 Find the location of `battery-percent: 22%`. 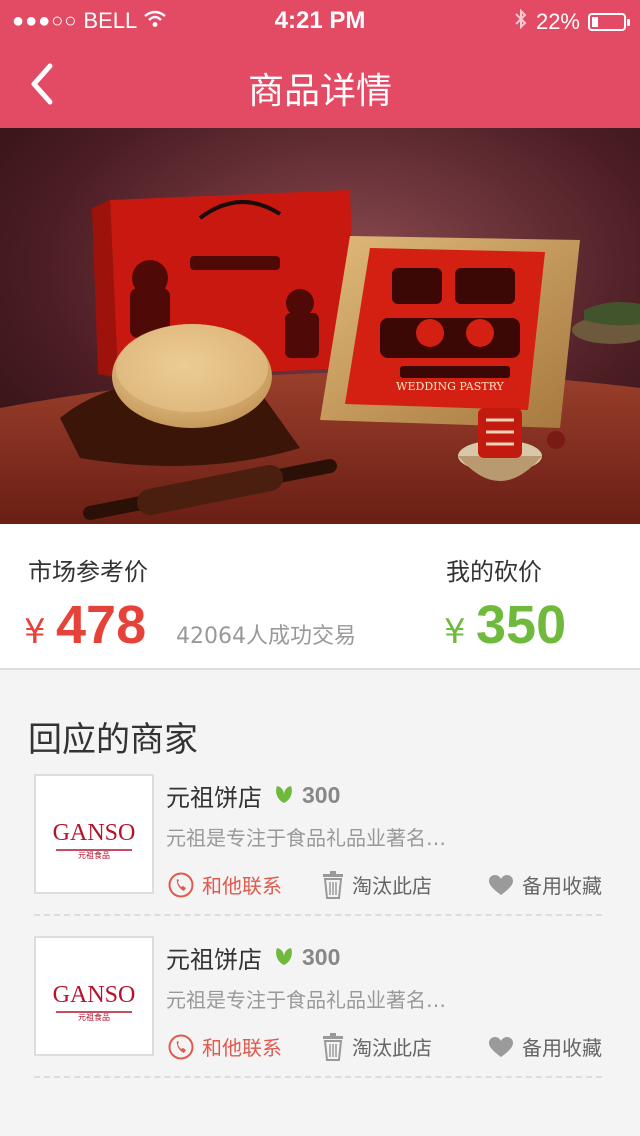

battery-percent: 22% is located at coordinates (557, 21).